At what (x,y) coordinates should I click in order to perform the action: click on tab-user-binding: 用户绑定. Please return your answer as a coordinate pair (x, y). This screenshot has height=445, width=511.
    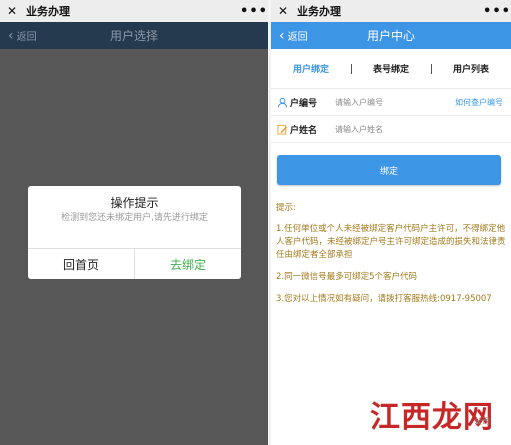
    Looking at the image, I should click on (311, 68).